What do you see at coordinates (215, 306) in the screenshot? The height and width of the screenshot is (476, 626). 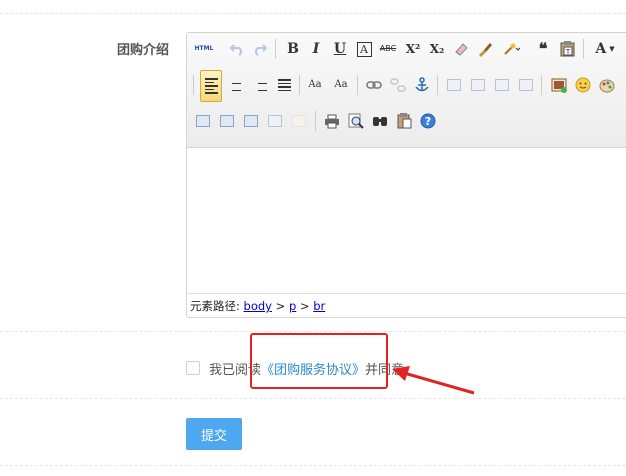 I see `element-path-prefix: 元素路径:` at bounding box center [215, 306].